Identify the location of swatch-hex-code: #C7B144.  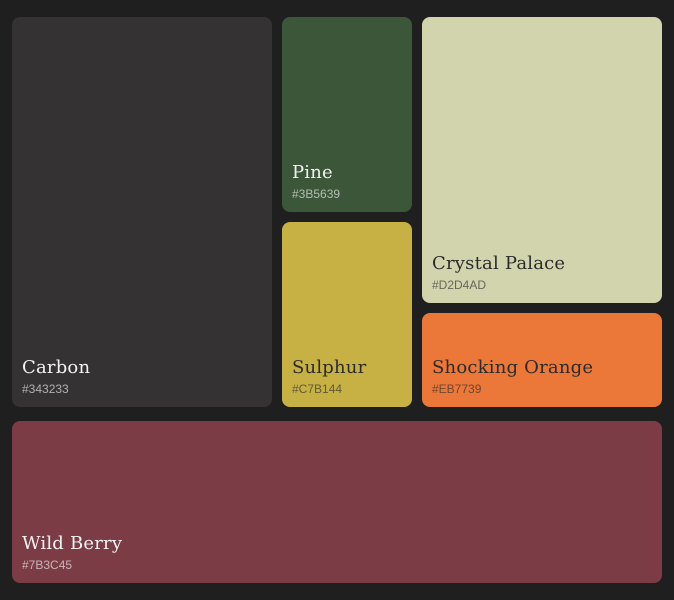
(317, 389).